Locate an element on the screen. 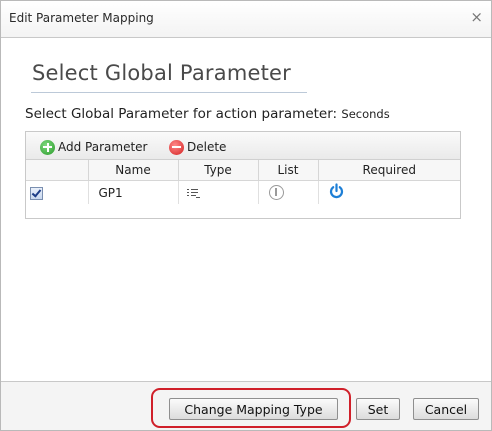  parameter-table: Name Type List Required GP1 is located at coordinates (243, 182).